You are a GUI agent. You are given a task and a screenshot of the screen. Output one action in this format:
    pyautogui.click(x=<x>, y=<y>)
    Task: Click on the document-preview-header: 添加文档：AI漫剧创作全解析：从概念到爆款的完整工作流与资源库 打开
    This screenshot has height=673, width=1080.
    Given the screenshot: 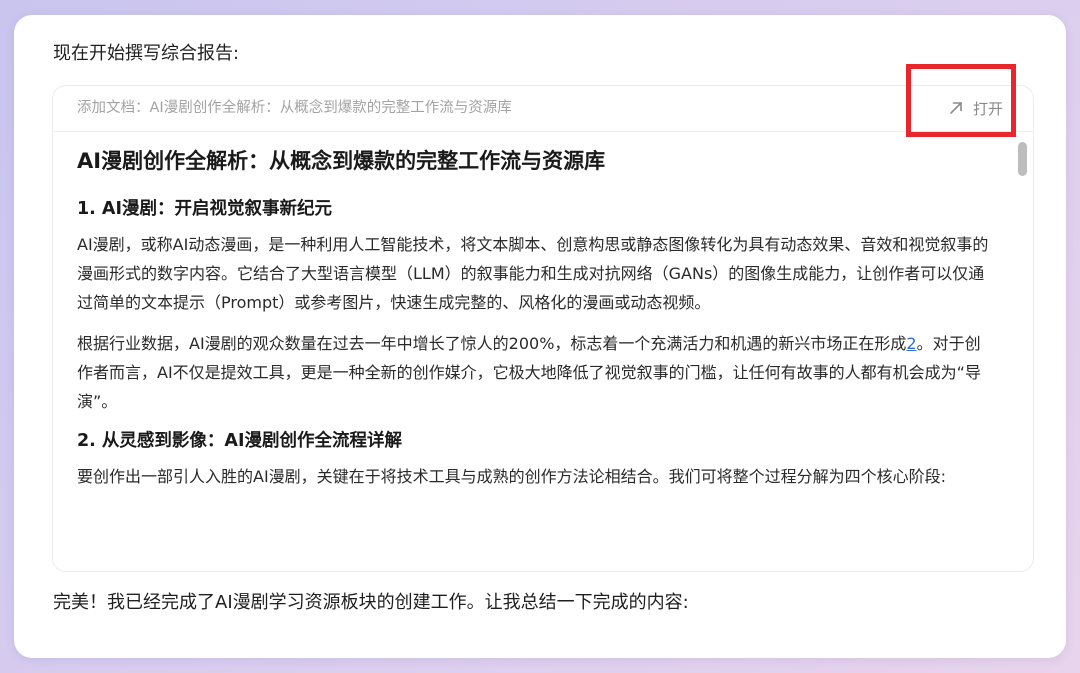 What is the action you would take?
    pyautogui.click(x=543, y=109)
    